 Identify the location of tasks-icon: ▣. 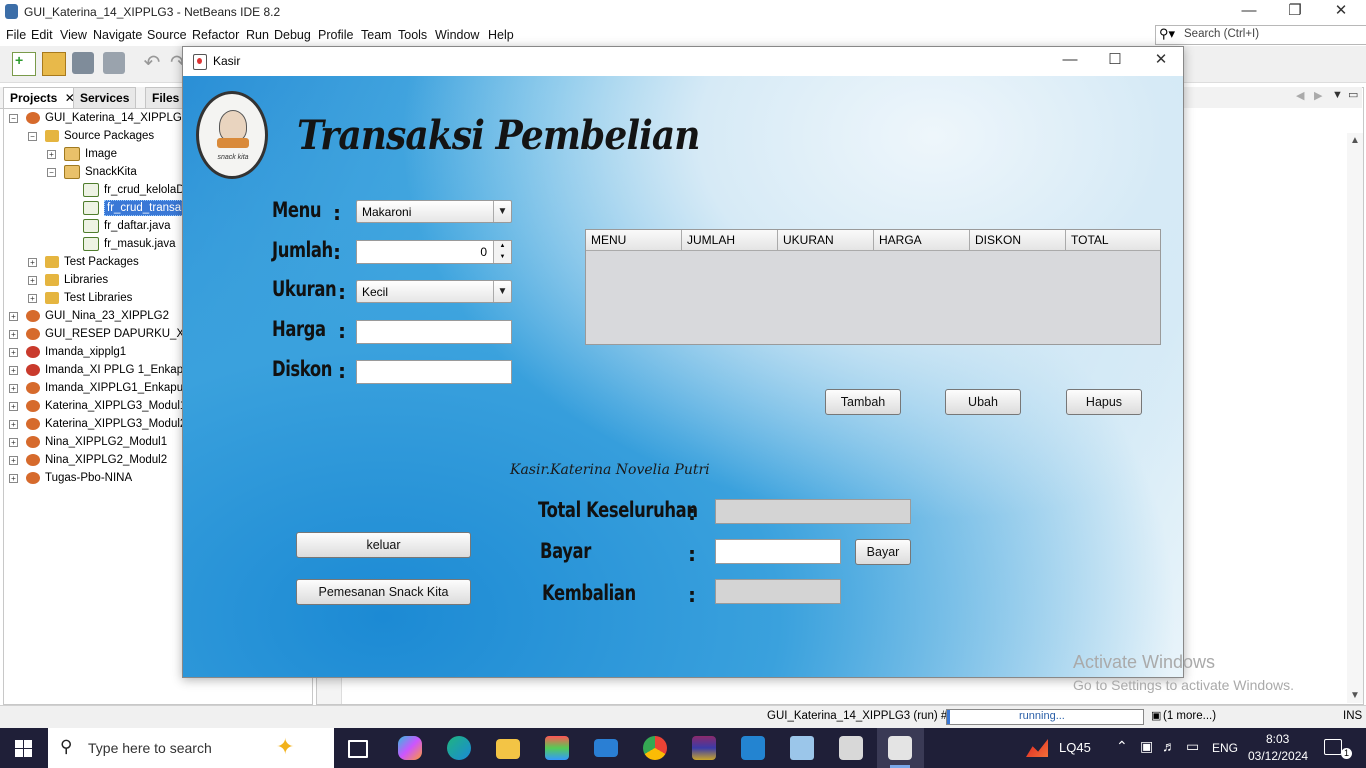
(1156, 715).